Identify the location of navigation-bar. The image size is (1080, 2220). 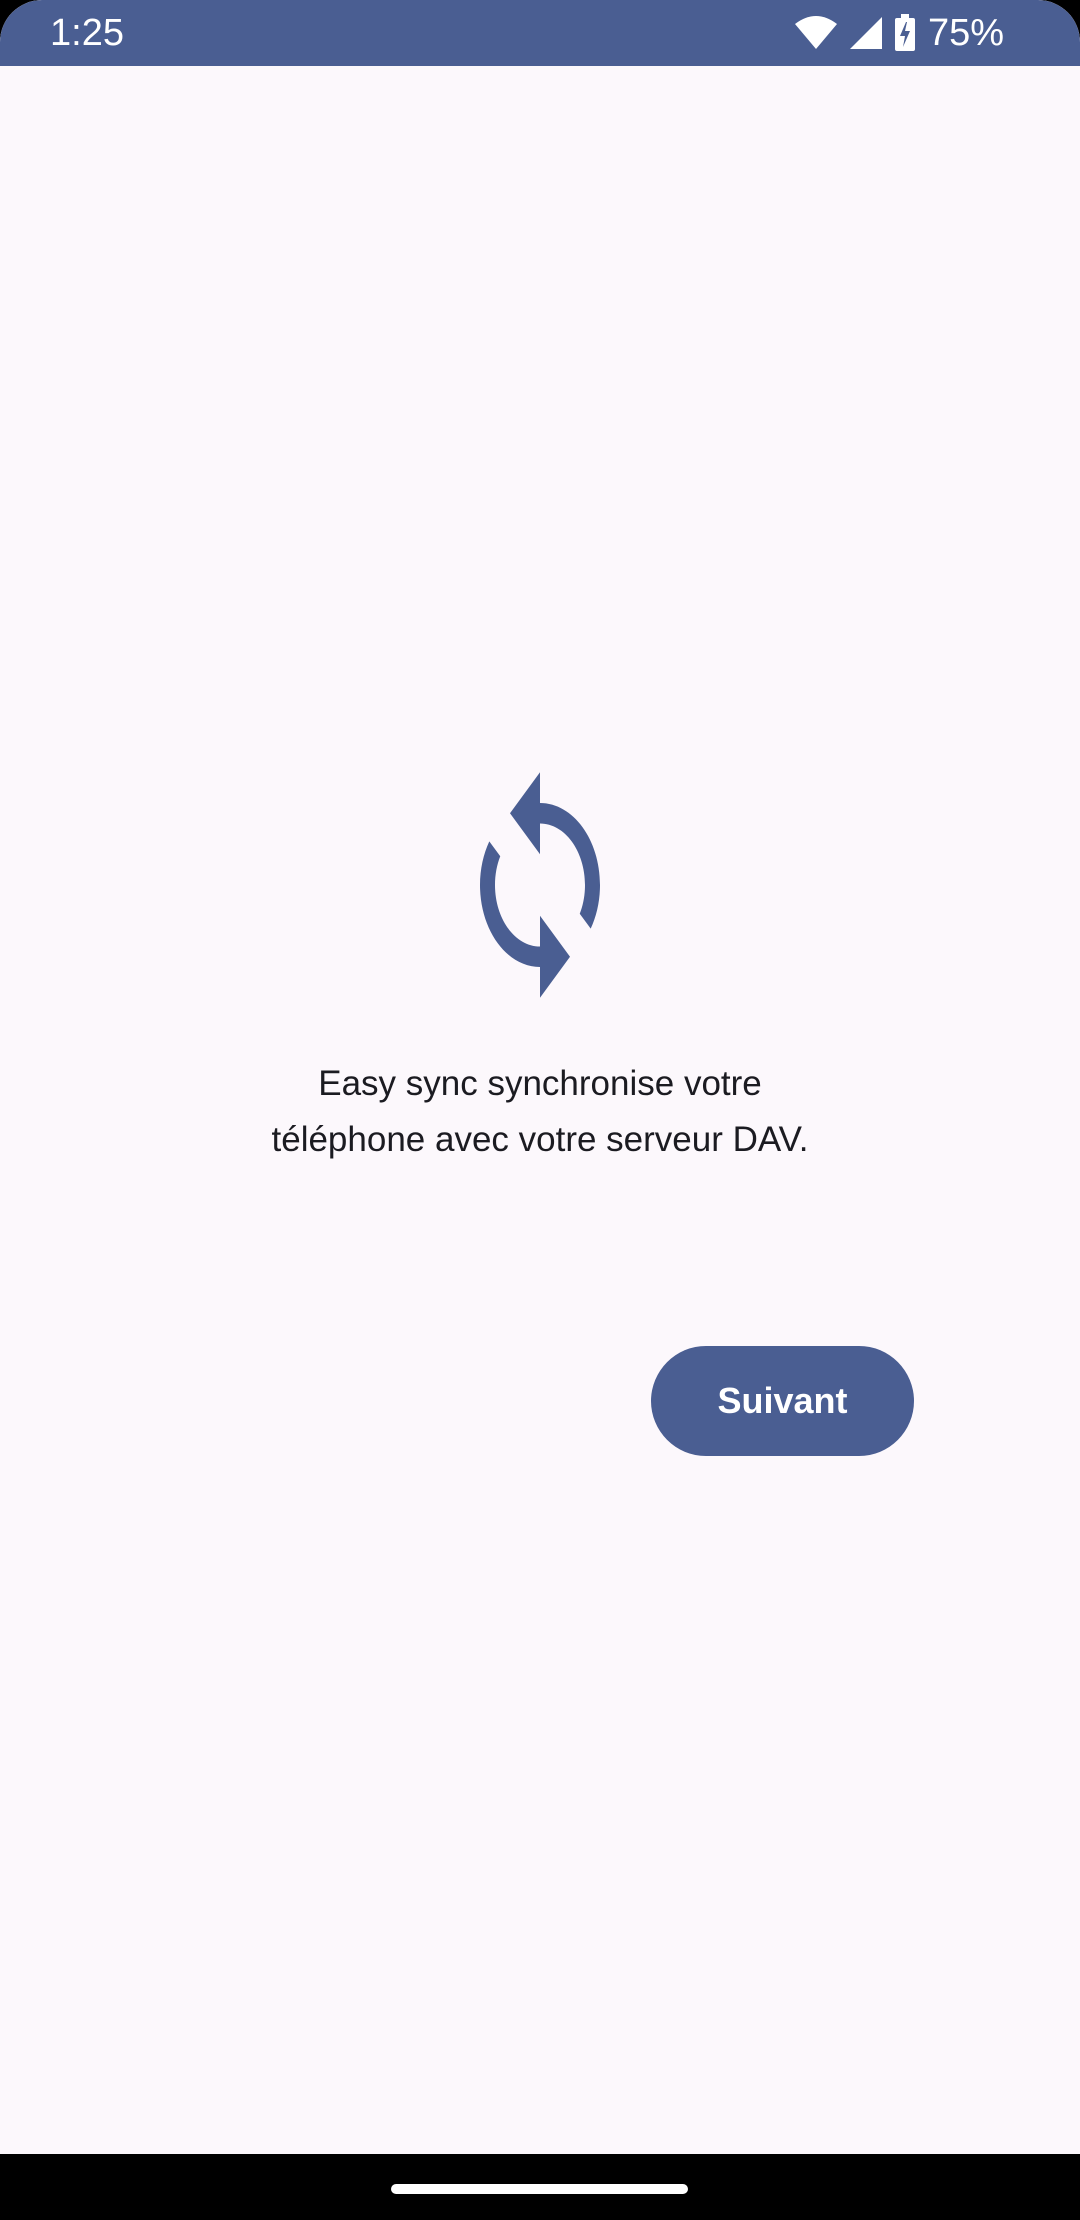
(540, 2187).